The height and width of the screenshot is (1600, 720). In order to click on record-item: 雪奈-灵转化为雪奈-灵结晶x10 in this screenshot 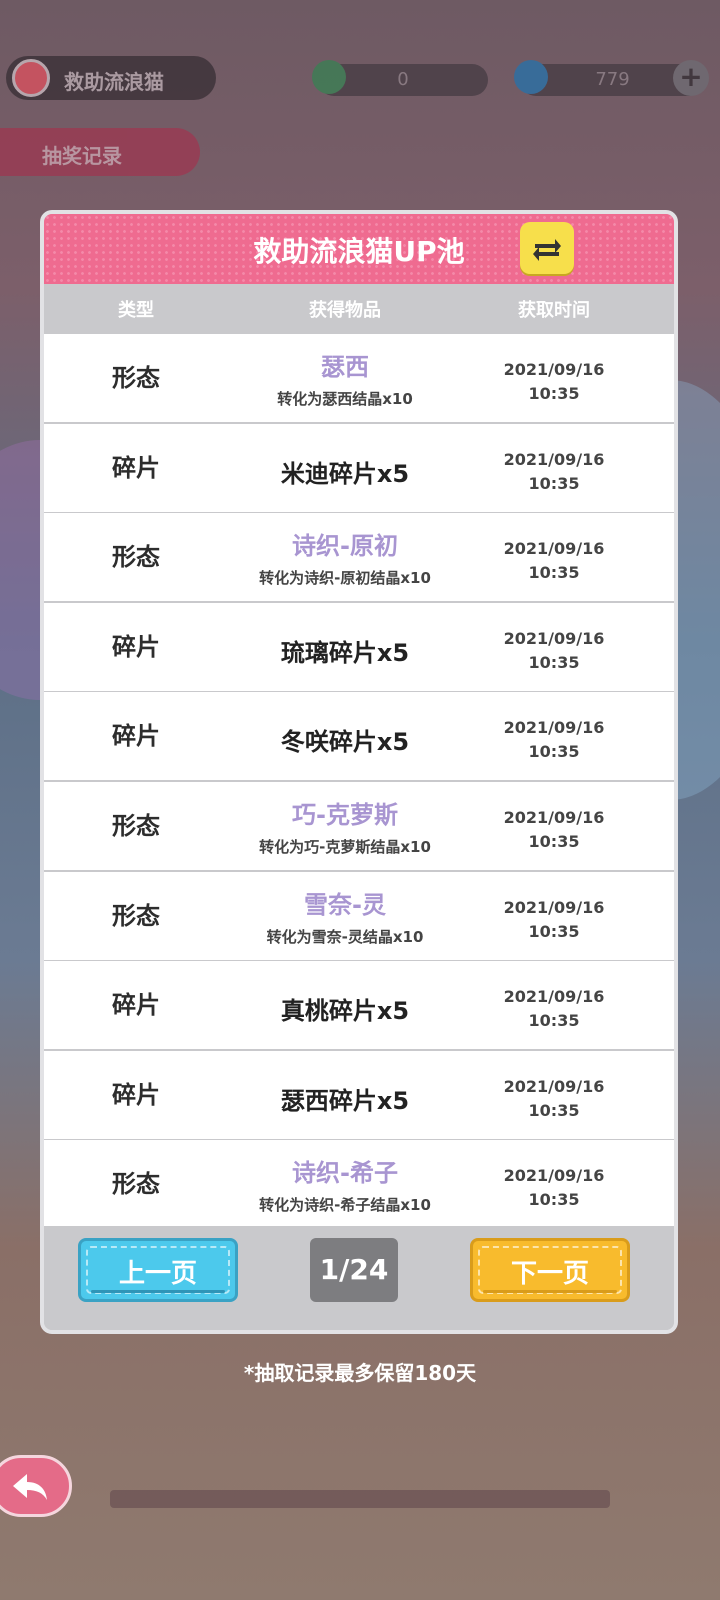, I will do `click(345, 909)`.